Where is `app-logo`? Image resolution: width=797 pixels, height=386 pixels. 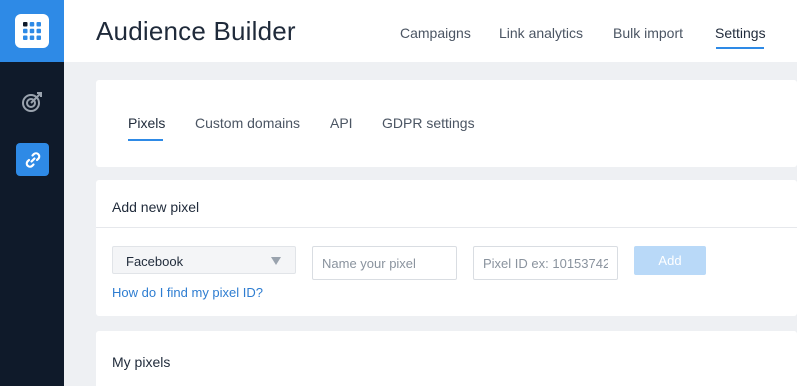 app-logo is located at coordinates (32, 31).